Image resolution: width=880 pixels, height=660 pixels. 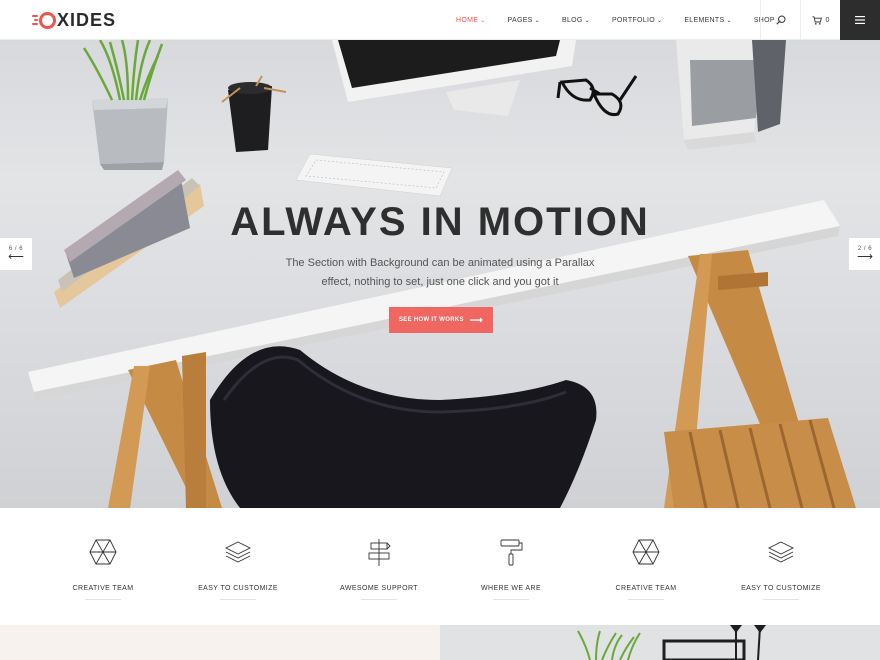 I want to click on feature-awesome-support: AWESOME SUPPORT, so click(x=379, y=569).